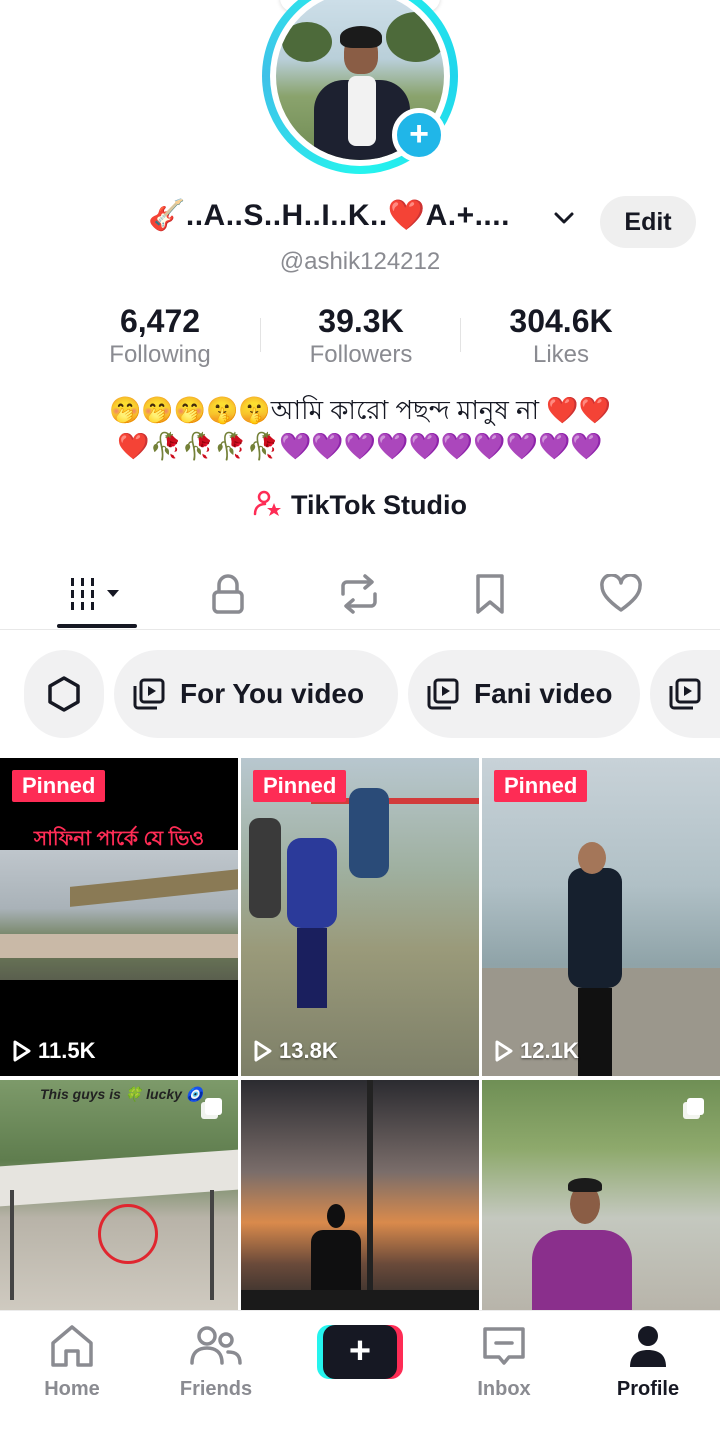 Image resolution: width=720 pixels, height=1432 pixels. I want to click on nav-profile: Profile, so click(648, 1362).